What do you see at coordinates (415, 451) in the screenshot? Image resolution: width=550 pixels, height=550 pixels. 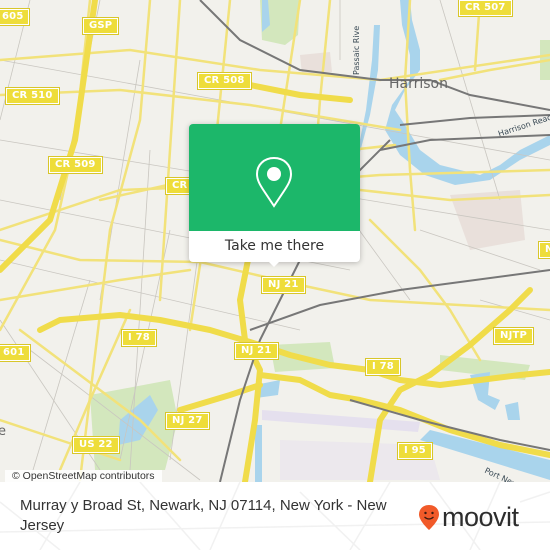 I see `road-shield-i95: I 95` at bounding box center [415, 451].